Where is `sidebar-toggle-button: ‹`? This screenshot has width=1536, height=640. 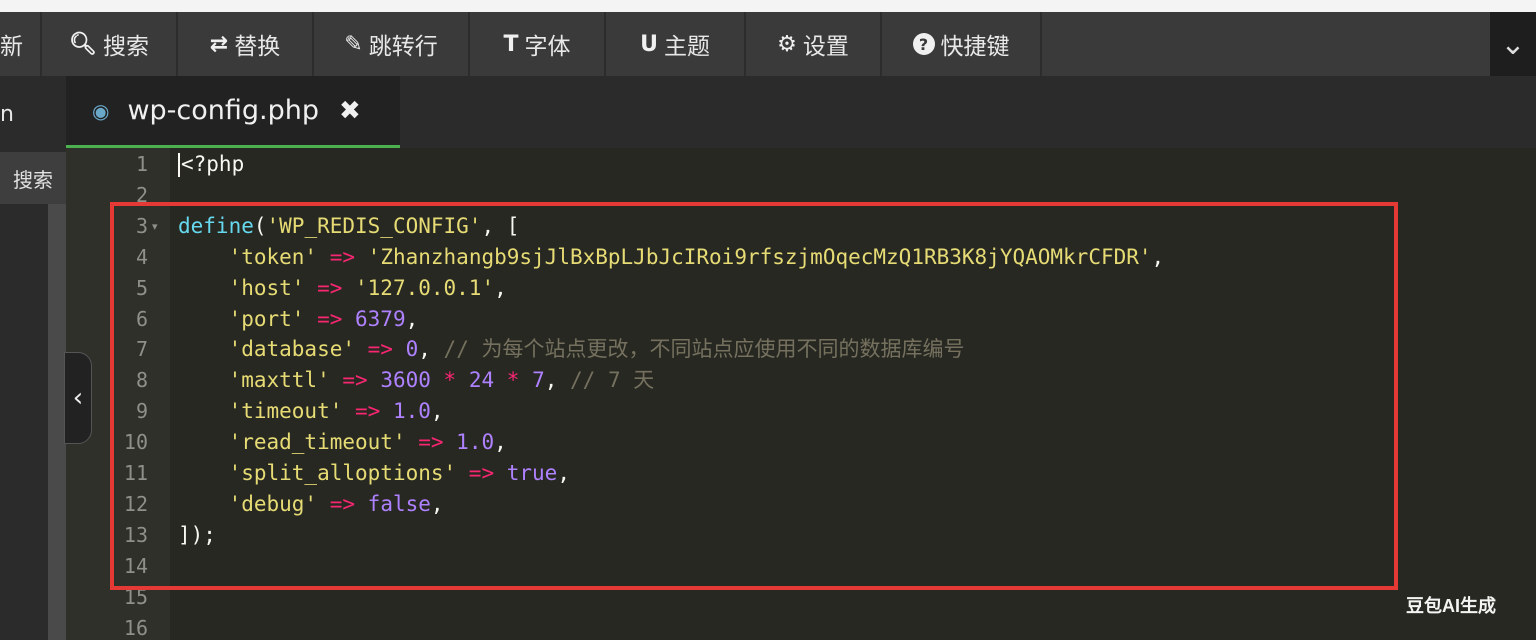
sidebar-toggle-button: ‹ is located at coordinates (78, 398).